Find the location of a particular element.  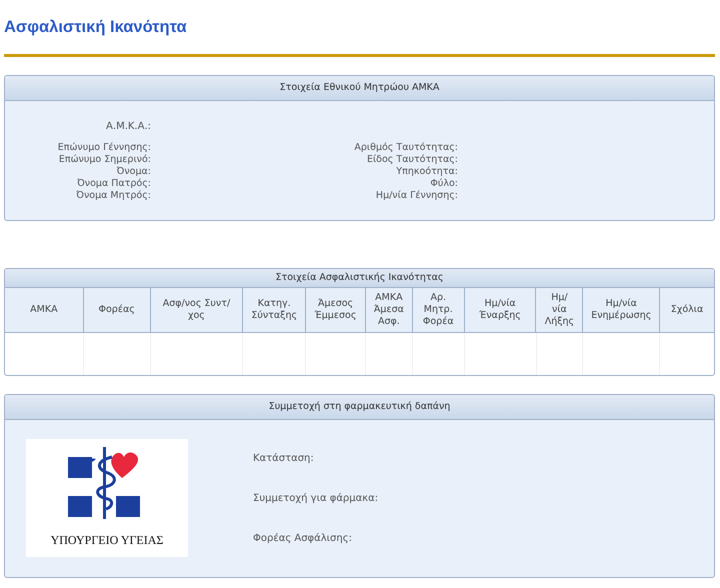

field-label: Όνομα: is located at coordinates (133, 172).